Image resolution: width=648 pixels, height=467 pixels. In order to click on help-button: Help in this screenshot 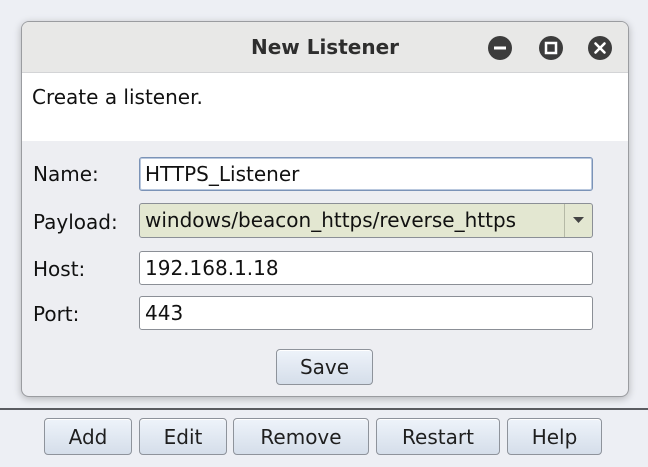, I will do `click(554, 436)`.